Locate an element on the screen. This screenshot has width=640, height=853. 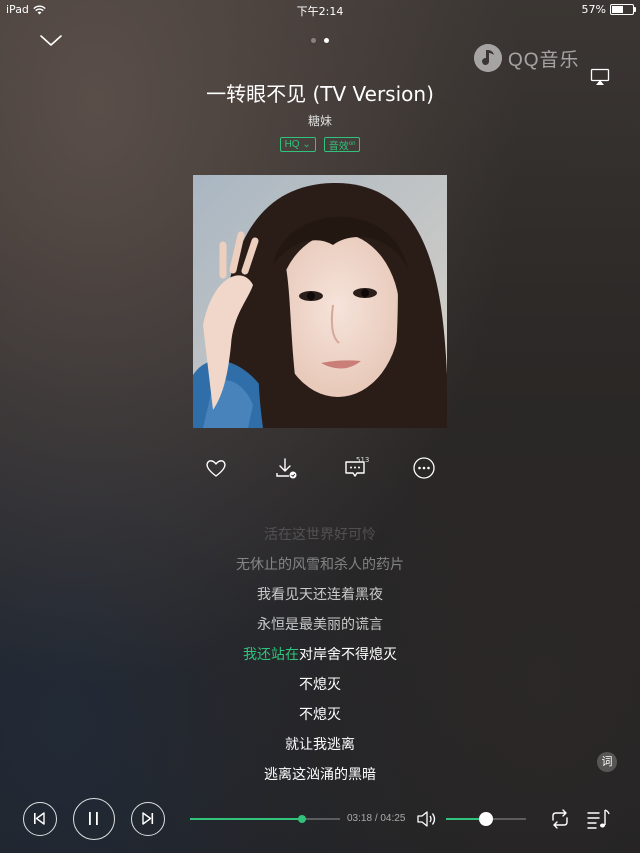
repeat-icon is located at coordinates (560, 819).